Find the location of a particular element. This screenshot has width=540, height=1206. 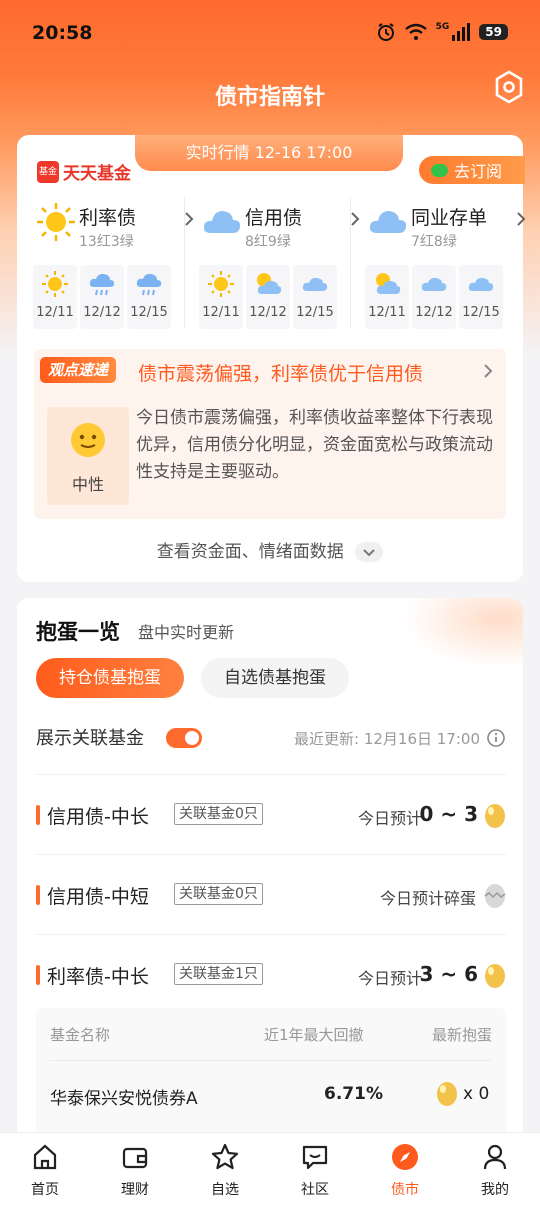

tab-bond-market: 债市 is located at coordinates (405, 1169).